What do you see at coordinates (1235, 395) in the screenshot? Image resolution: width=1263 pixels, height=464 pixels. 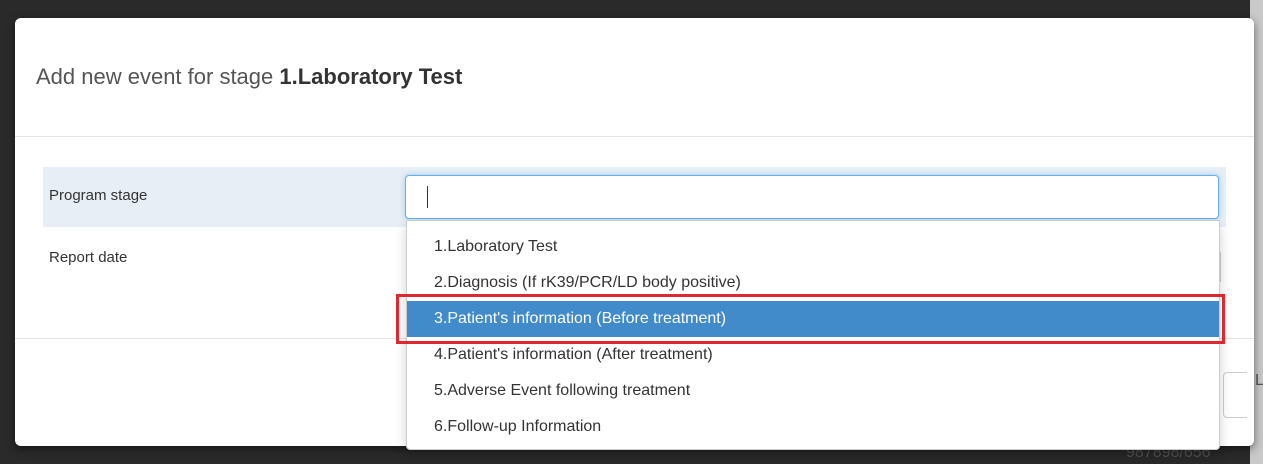 I see `footer-button` at bounding box center [1235, 395].